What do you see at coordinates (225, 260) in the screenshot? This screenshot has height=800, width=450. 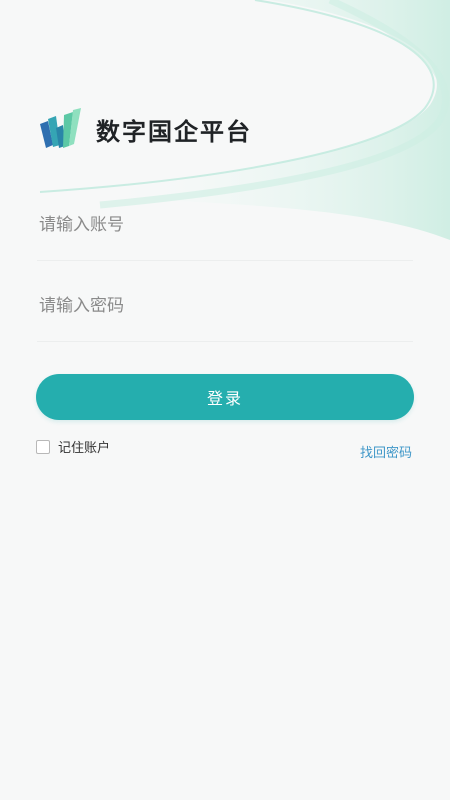 I see `account-underline` at bounding box center [225, 260].